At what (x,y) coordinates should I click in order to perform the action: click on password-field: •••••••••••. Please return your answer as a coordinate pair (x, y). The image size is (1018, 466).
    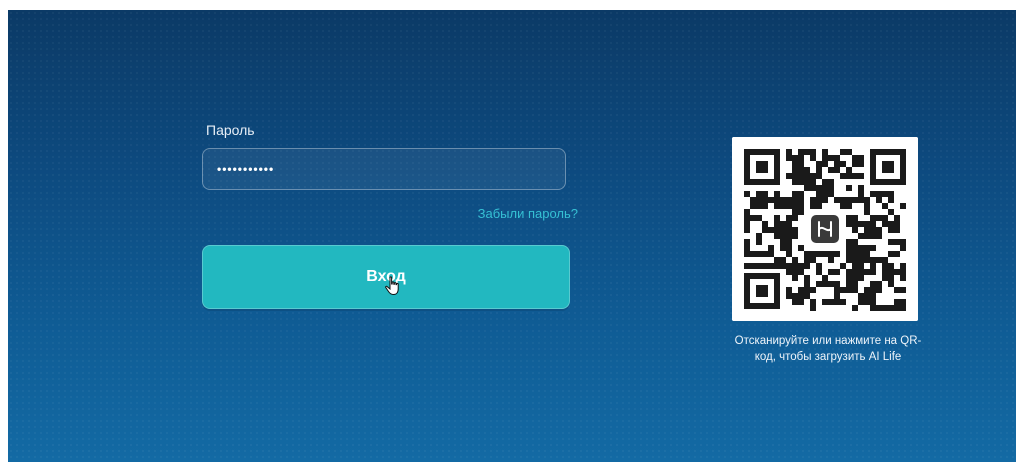
    Looking at the image, I should click on (384, 169).